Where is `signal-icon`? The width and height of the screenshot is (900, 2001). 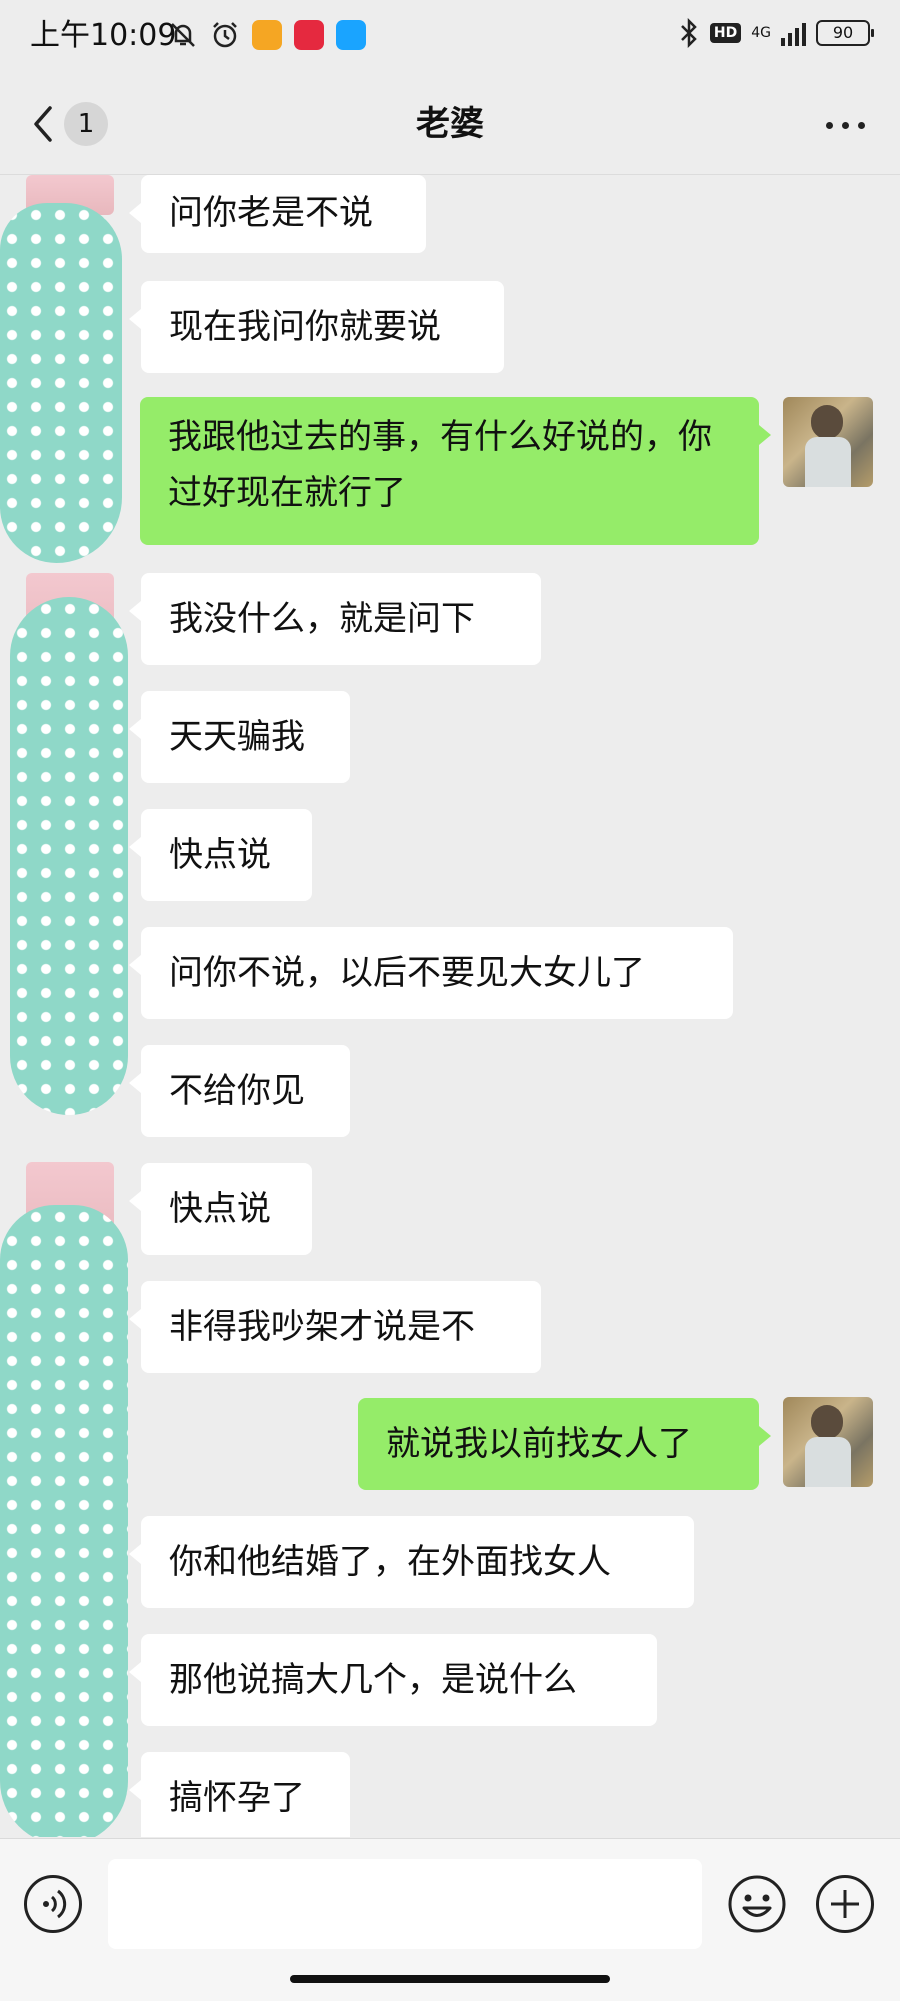 signal-icon is located at coordinates (793, 33).